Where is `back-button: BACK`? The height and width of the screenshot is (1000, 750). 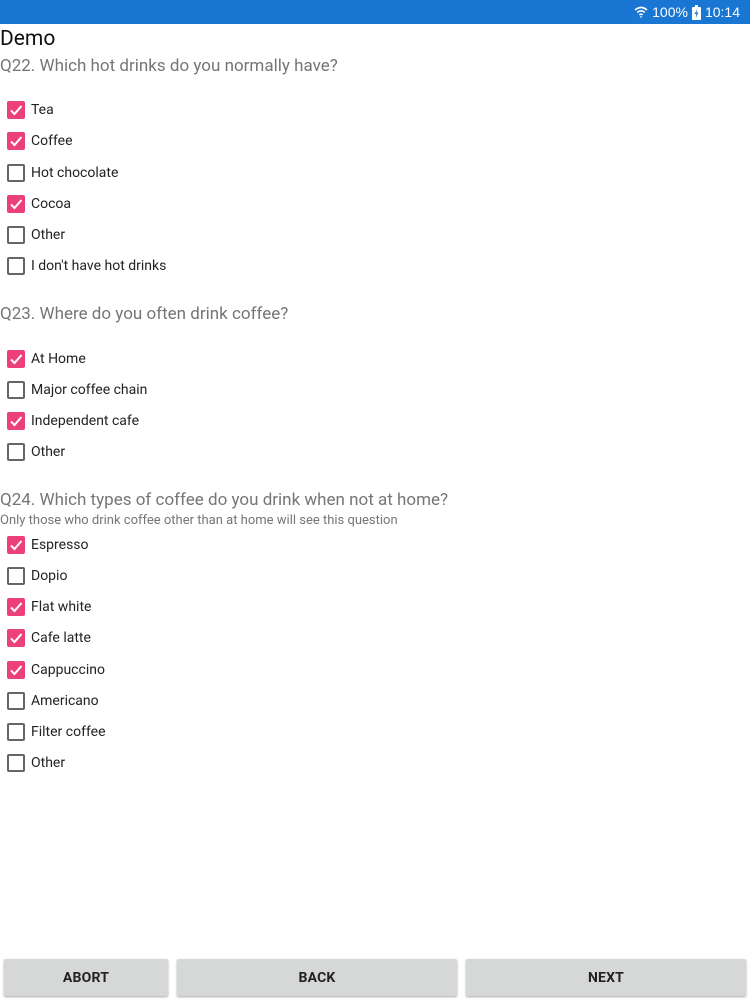 back-button: BACK is located at coordinates (317, 977).